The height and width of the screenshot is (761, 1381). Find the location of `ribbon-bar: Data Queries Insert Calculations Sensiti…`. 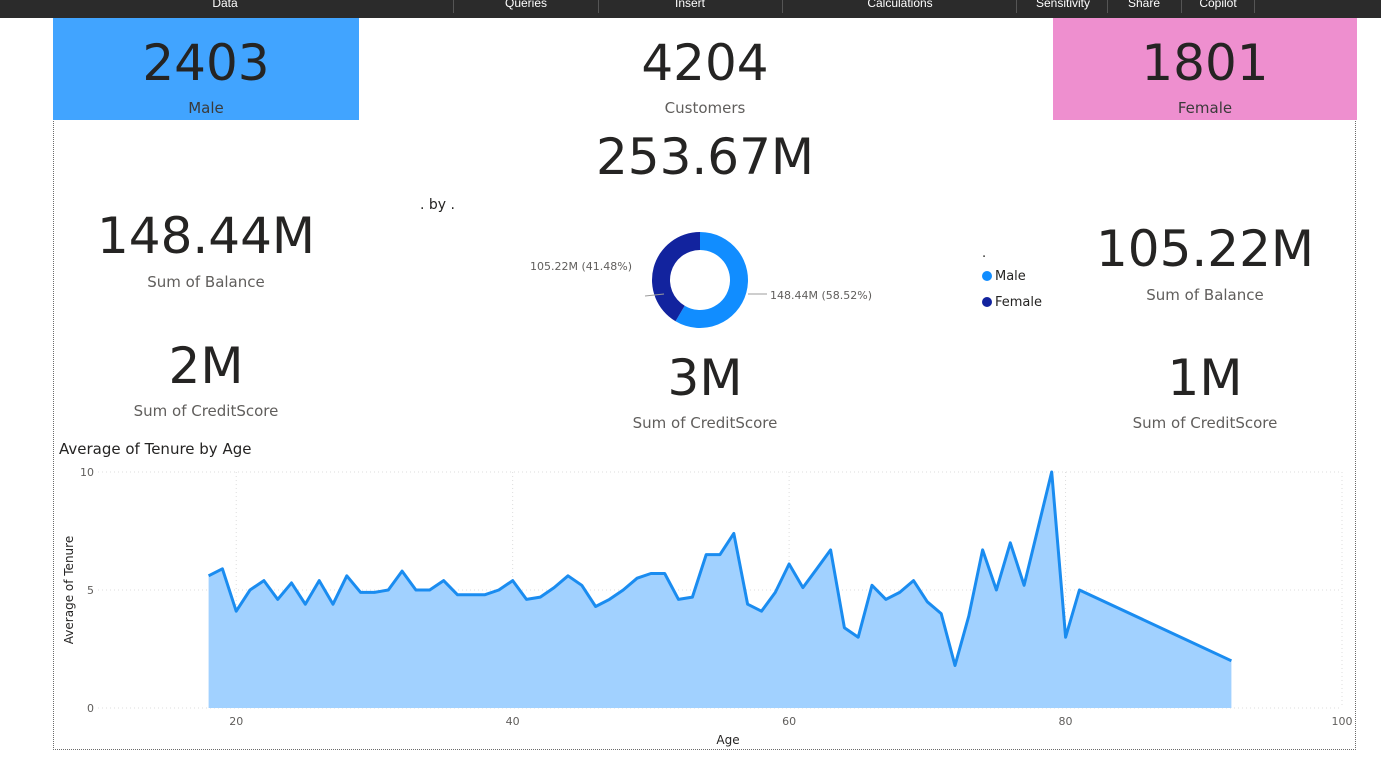

ribbon-bar: Data Queries Insert Calculations Sensiti… is located at coordinates (690, 9).